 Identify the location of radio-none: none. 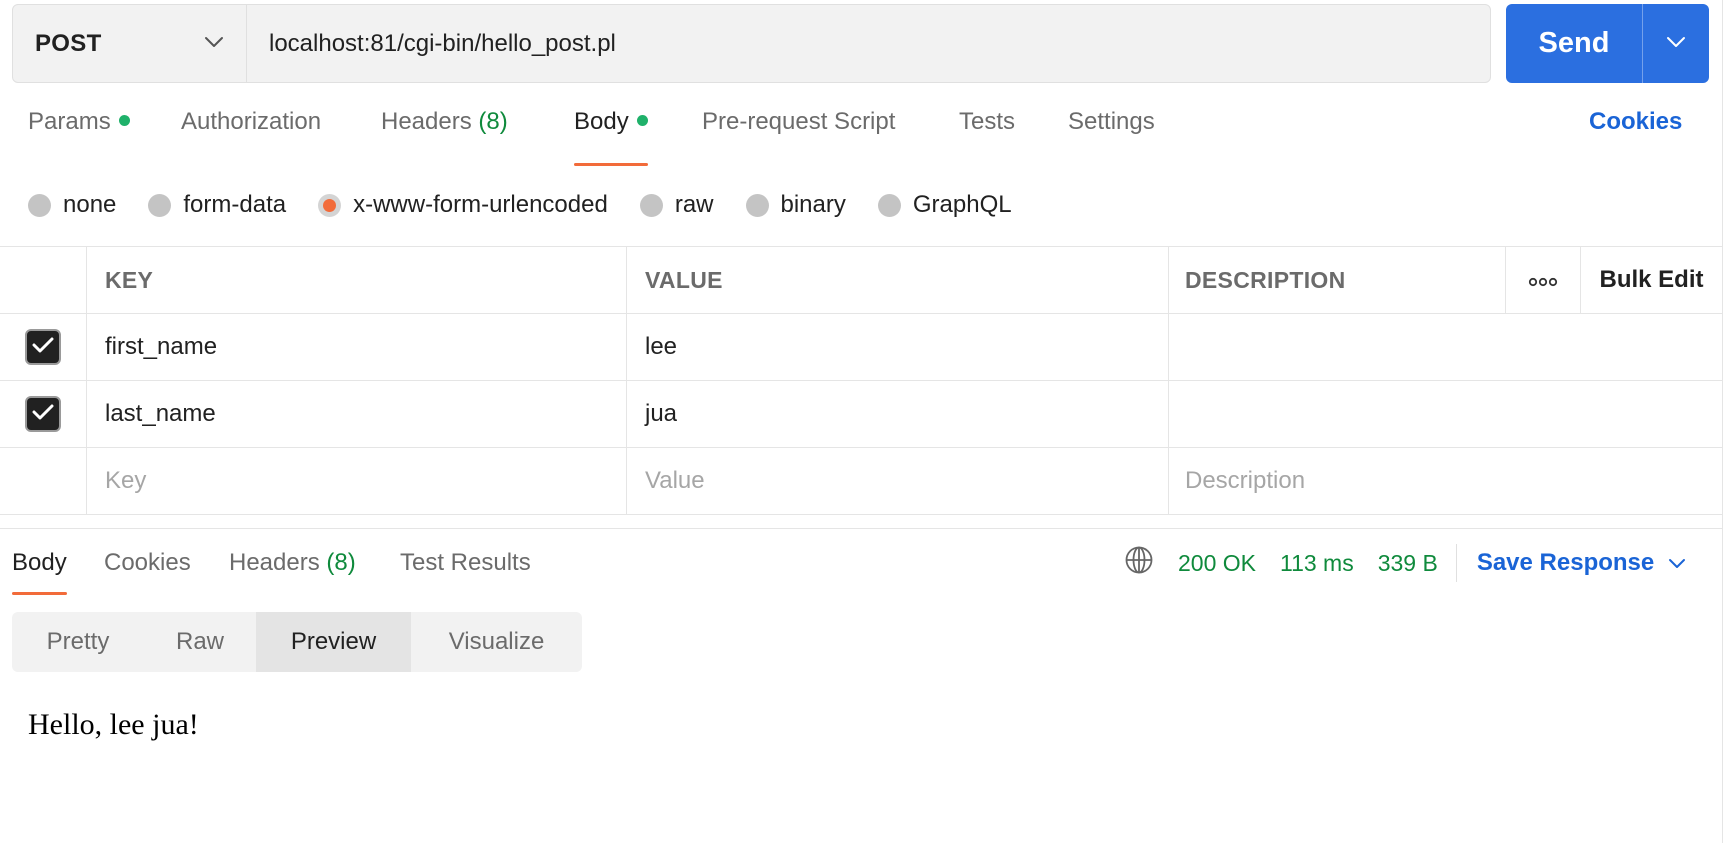
(72, 205).